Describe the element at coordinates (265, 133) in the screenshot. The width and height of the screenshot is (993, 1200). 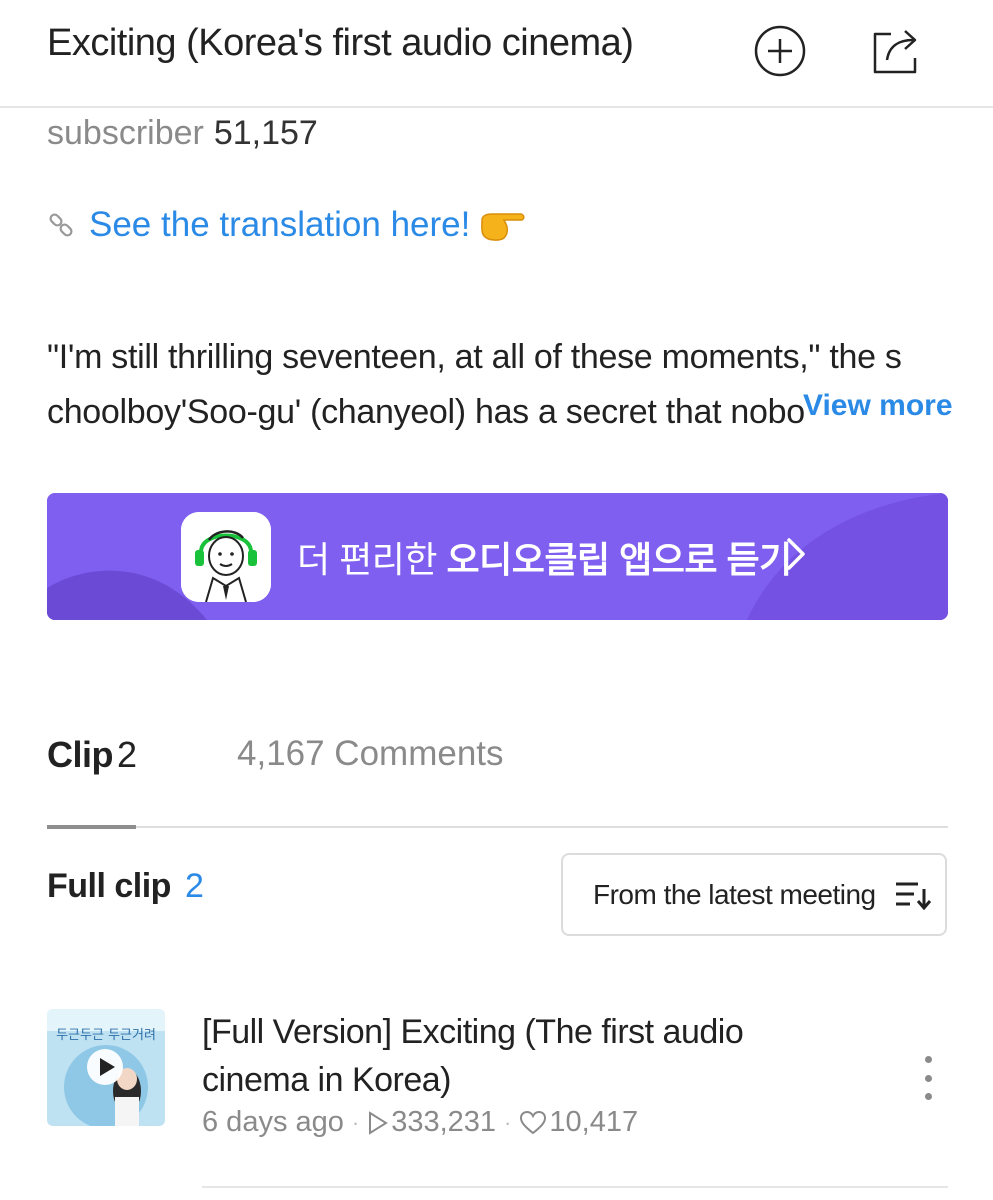
I see `subscriber-number: 51,157` at that location.